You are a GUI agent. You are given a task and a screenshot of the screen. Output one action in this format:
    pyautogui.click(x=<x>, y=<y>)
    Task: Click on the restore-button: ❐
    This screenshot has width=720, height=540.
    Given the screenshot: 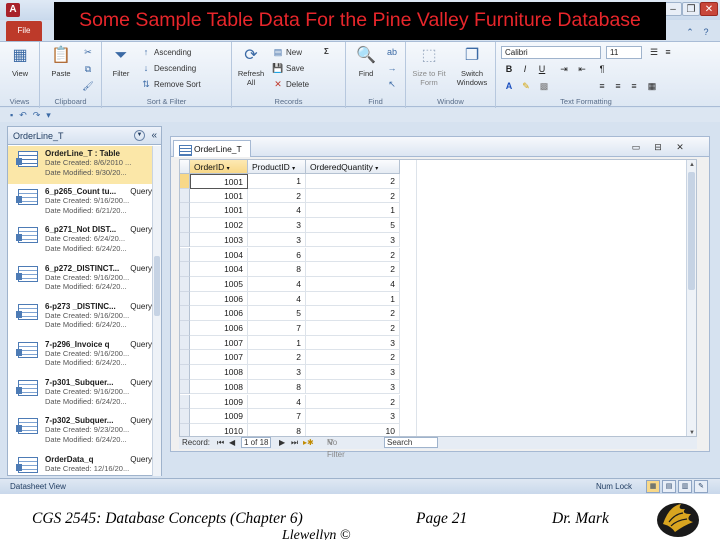 What is the action you would take?
    pyautogui.click(x=691, y=9)
    